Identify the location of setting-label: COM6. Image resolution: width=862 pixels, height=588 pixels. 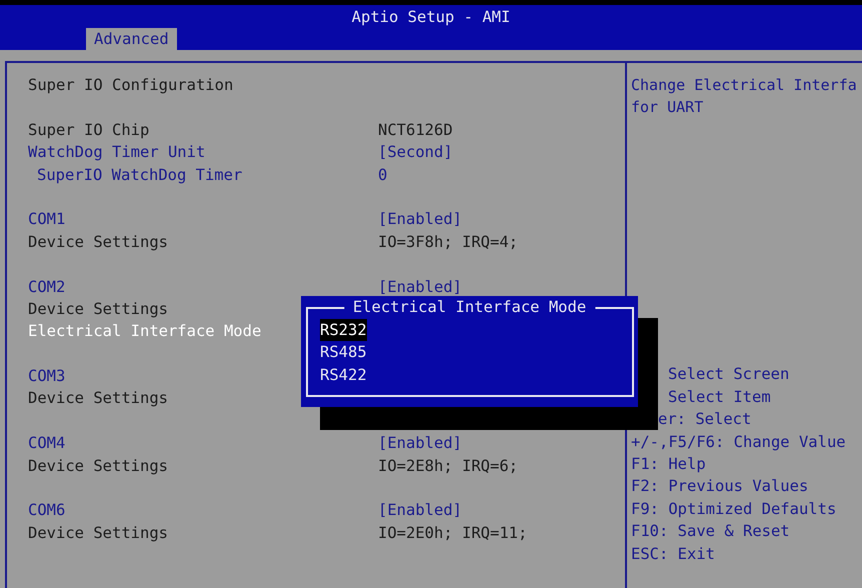
(203, 510).